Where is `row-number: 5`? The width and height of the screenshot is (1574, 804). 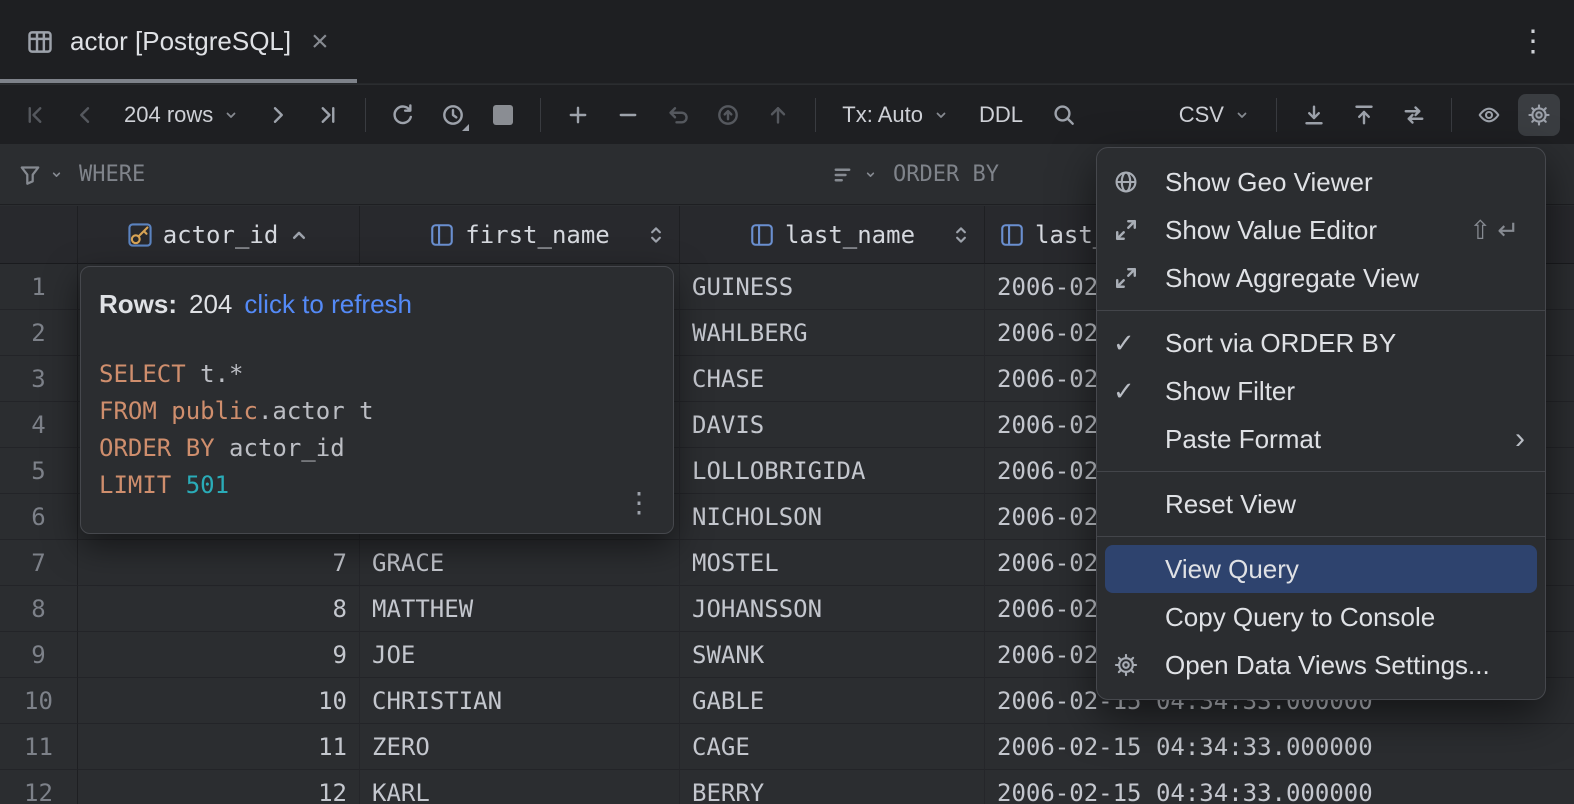 row-number: 5 is located at coordinates (39, 471).